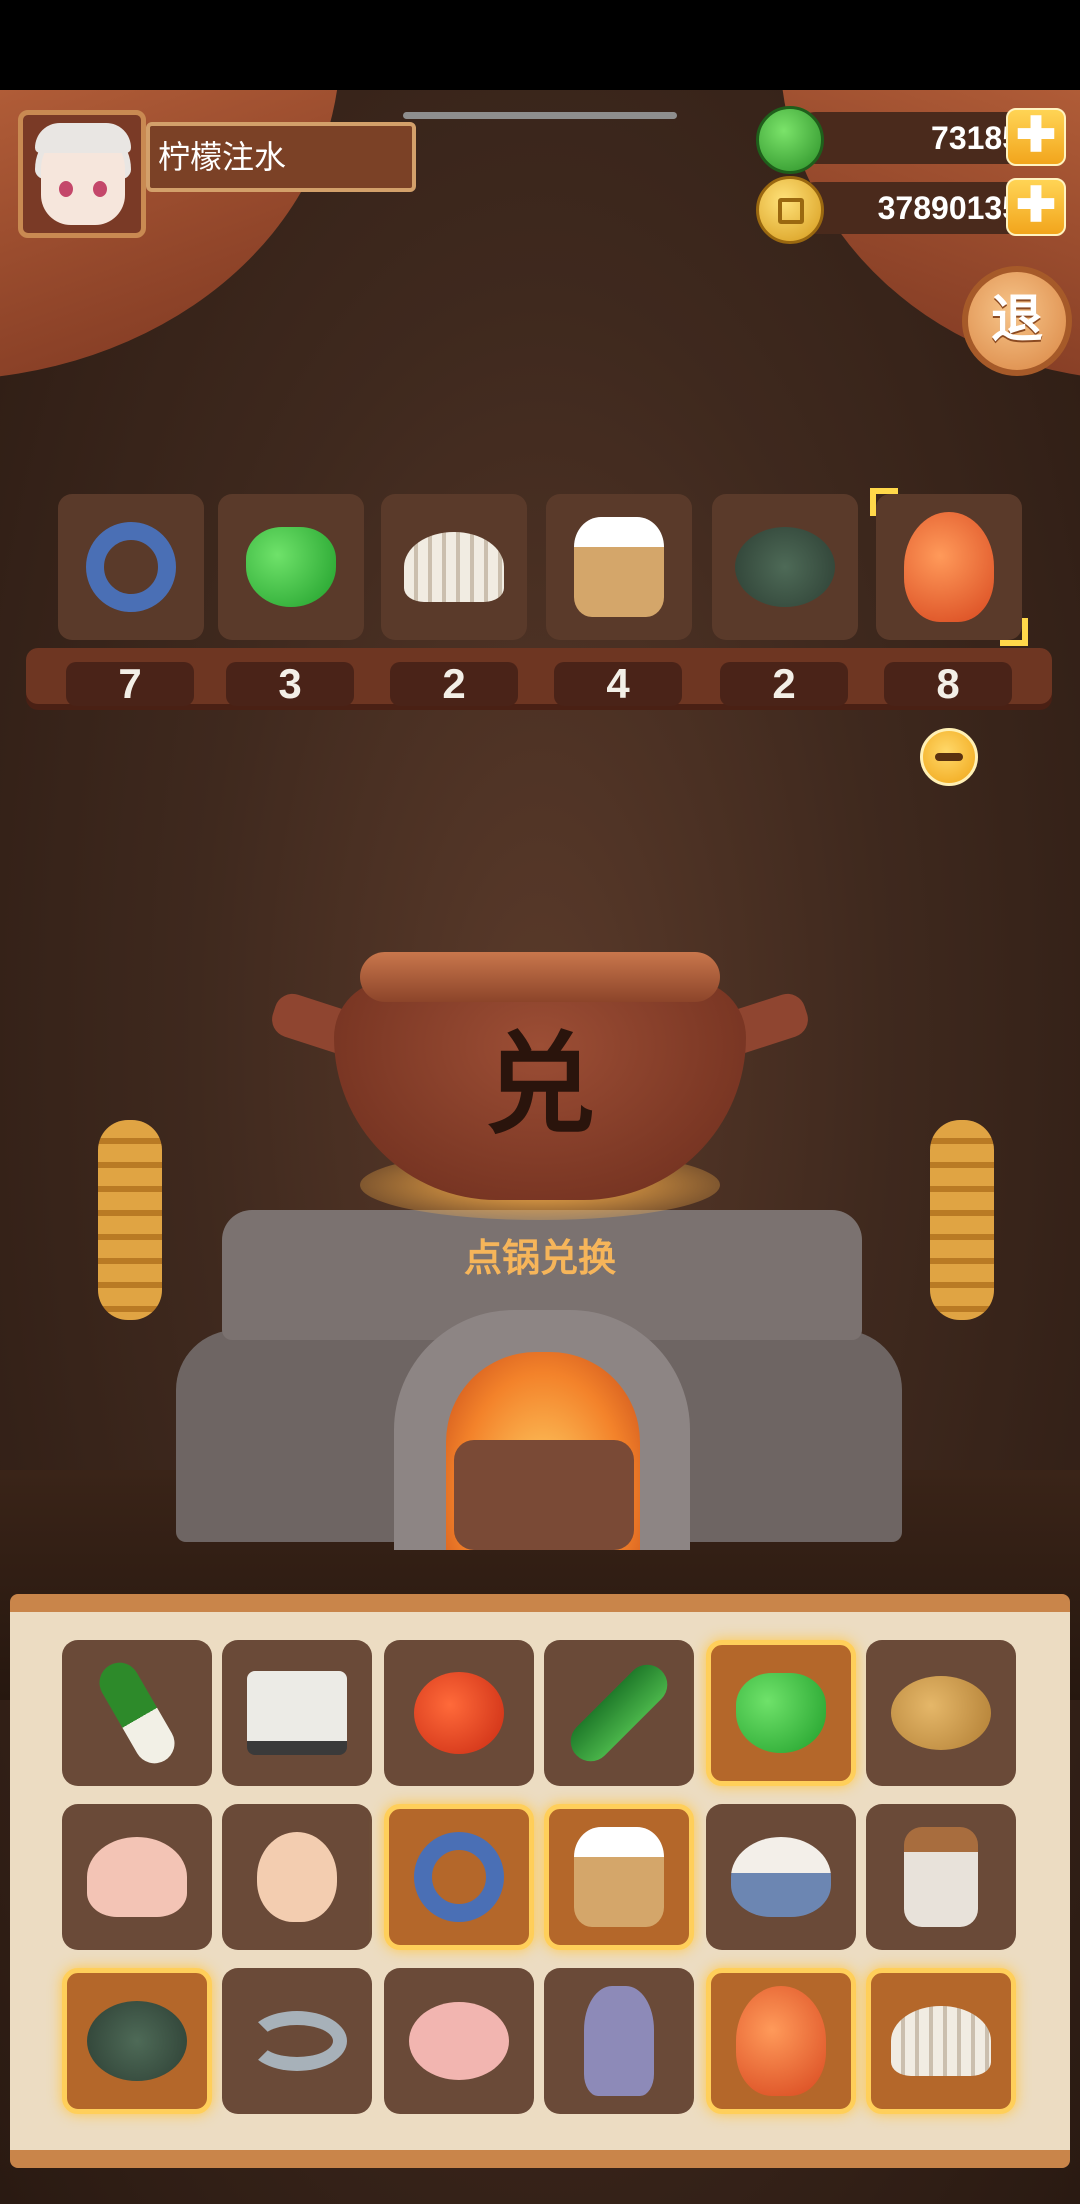  I want to click on potato-icon, so click(941, 1713).